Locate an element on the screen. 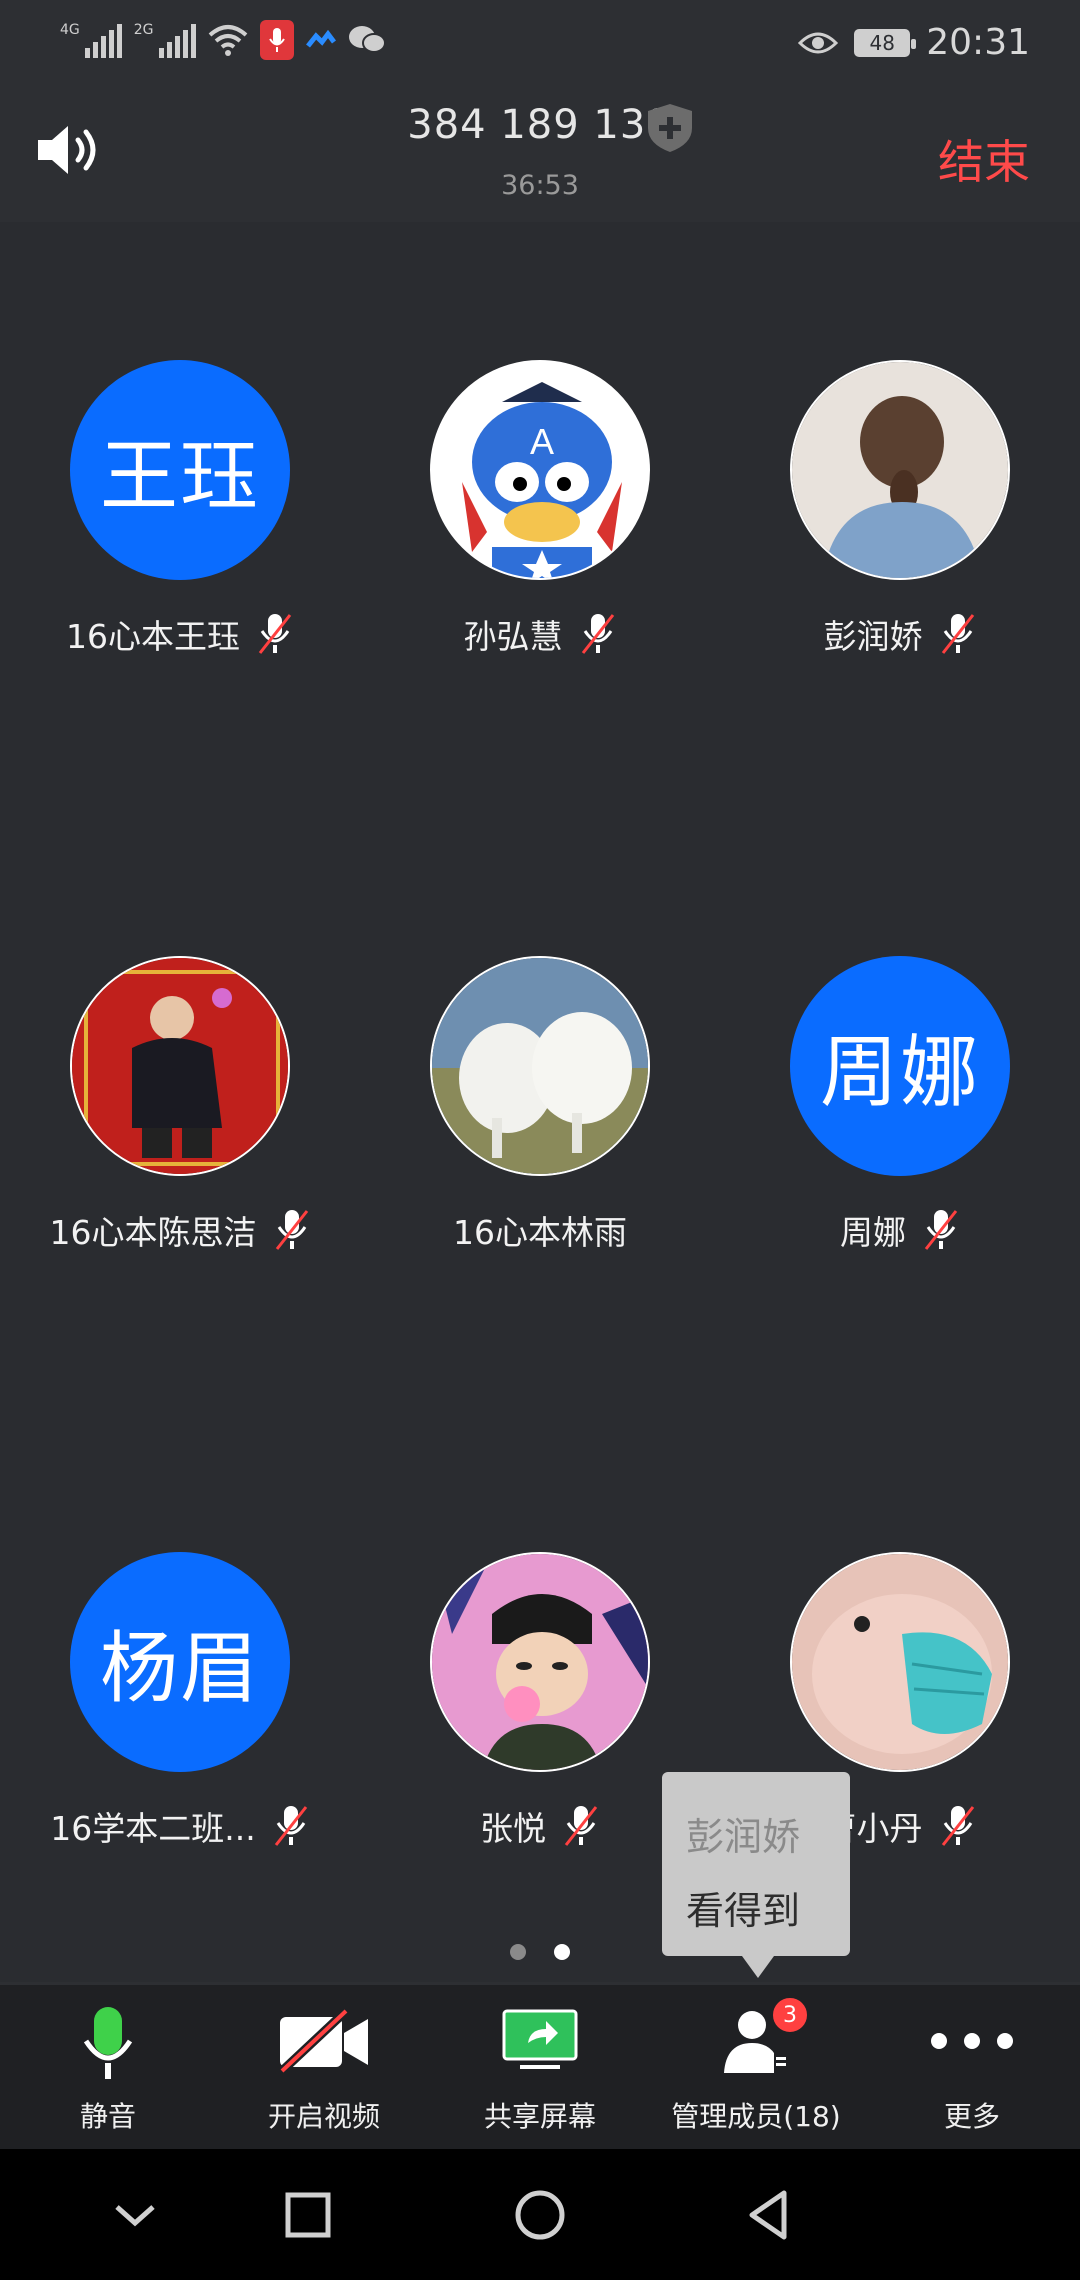 The image size is (1080, 2280). signal-icon: 4G is located at coordinates (91, 40).